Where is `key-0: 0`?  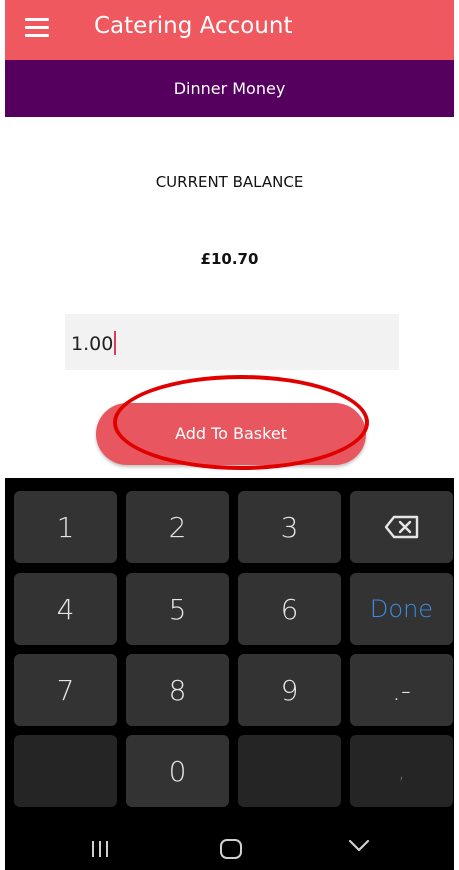 key-0: 0 is located at coordinates (177, 771).